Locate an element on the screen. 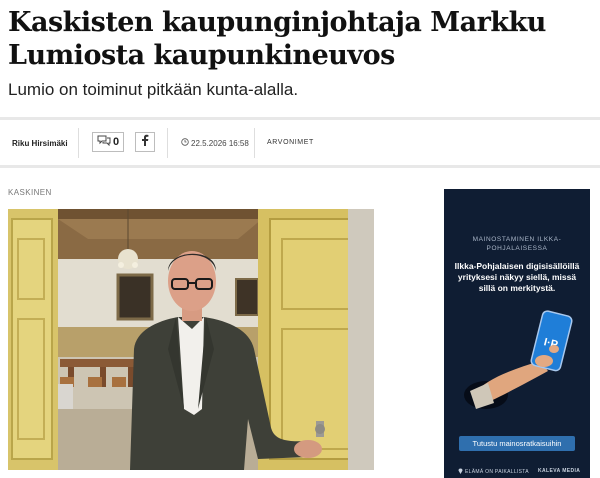 The width and height of the screenshot is (600, 478). speech-bubble-icon is located at coordinates (104, 142).